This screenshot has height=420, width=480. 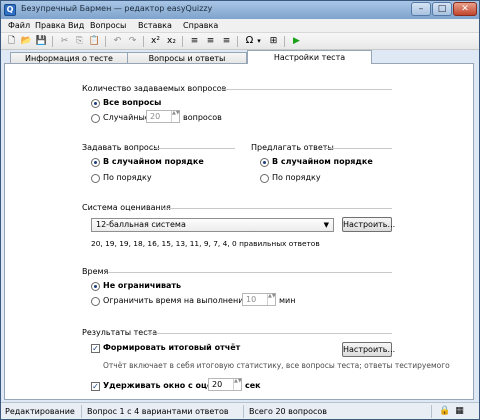 What do you see at coordinates (309, 57) in the screenshot?
I see `tab-test-settings: Настройки теста` at bounding box center [309, 57].